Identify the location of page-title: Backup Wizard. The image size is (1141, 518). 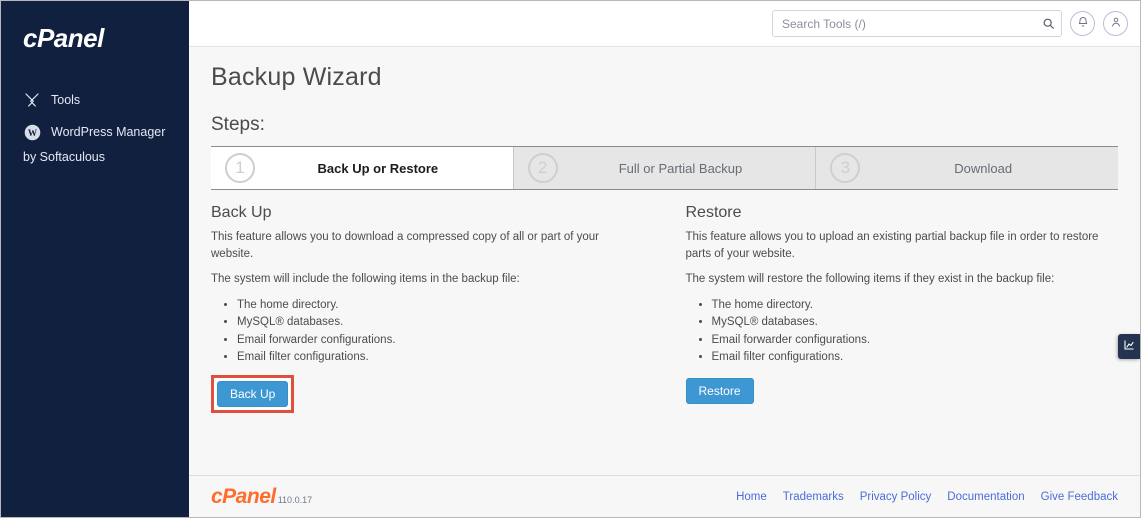
(296, 77).